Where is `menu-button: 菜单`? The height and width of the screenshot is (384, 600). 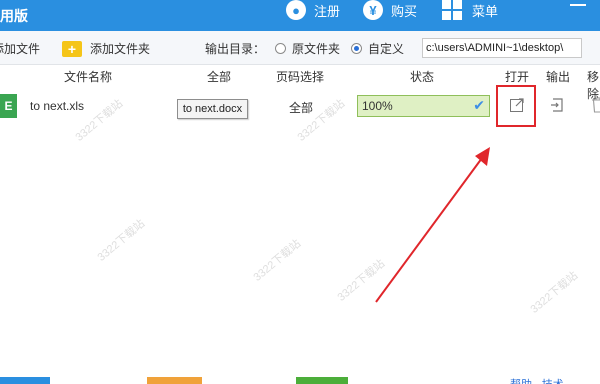 menu-button: 菜单 is located at coordinates (470, 10).